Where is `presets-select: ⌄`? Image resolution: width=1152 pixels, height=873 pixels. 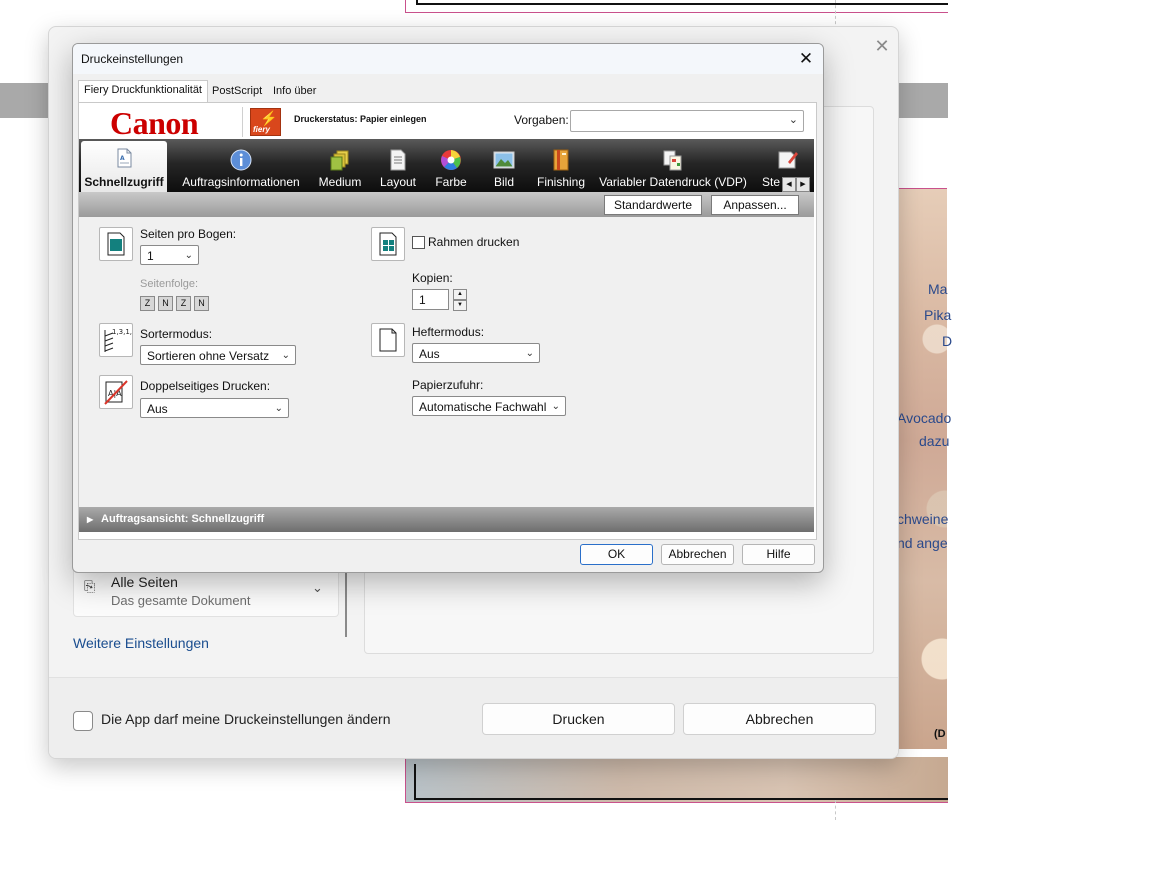
presets-select: ⌄ is located at coordinates (687, 121).